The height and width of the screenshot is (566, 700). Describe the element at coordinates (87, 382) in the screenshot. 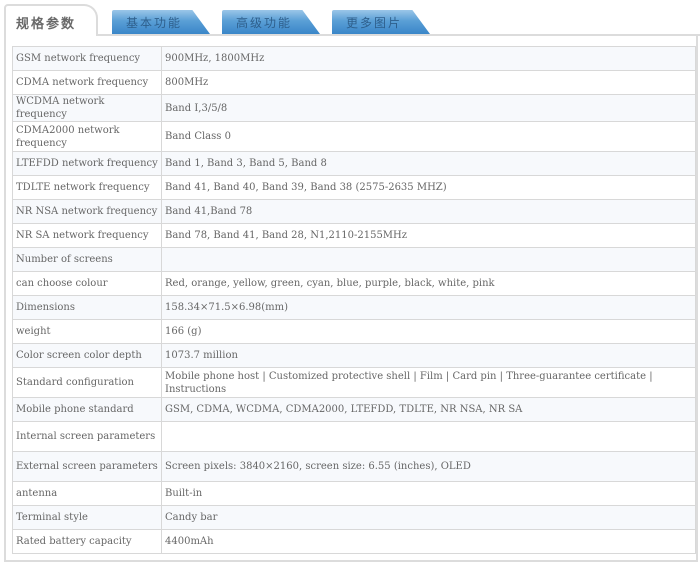

I see `spec-key: Standard configuration` at that location.